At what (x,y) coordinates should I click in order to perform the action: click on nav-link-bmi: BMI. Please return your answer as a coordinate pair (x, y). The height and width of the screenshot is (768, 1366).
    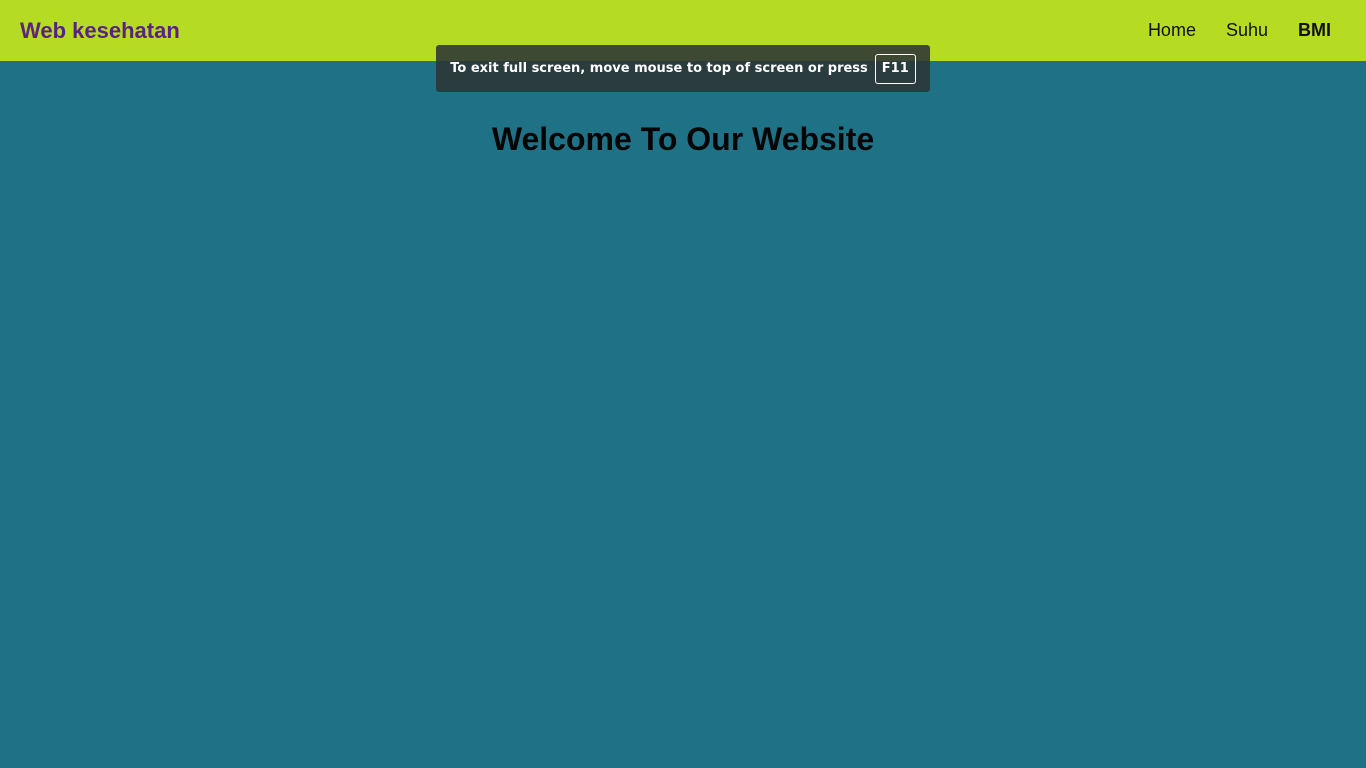
    Looking at the image, I should click on (1314, 30).